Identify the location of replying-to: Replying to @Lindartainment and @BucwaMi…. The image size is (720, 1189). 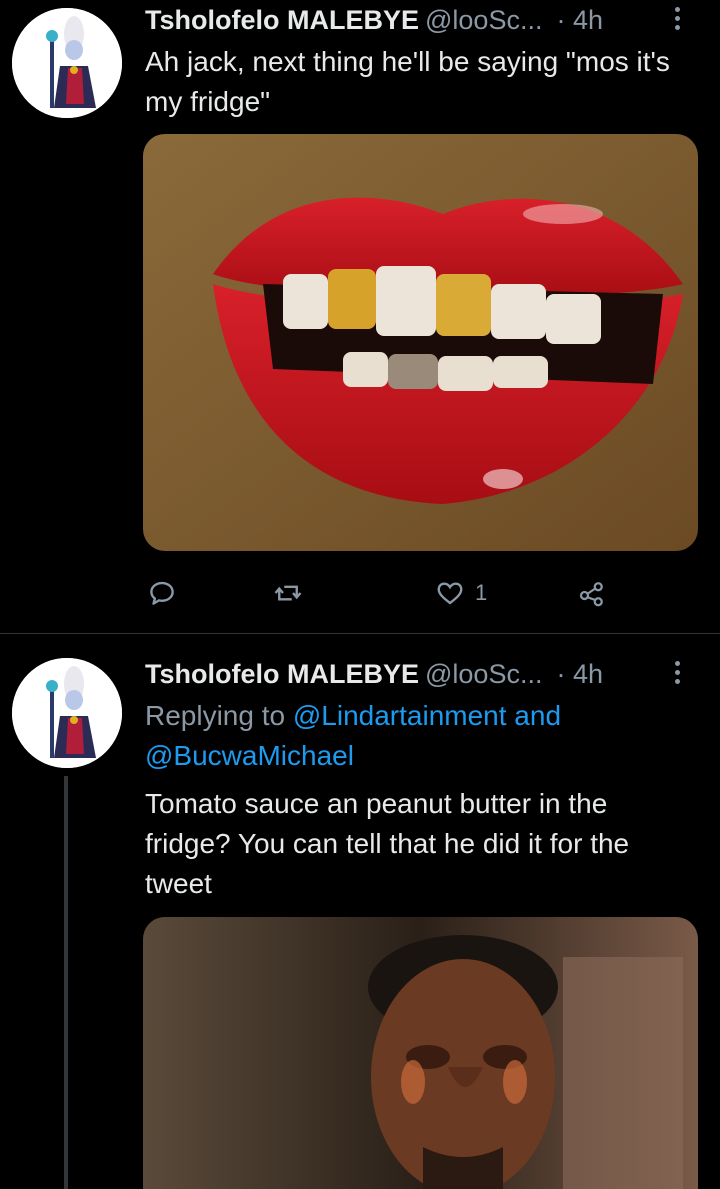
(420, 736).